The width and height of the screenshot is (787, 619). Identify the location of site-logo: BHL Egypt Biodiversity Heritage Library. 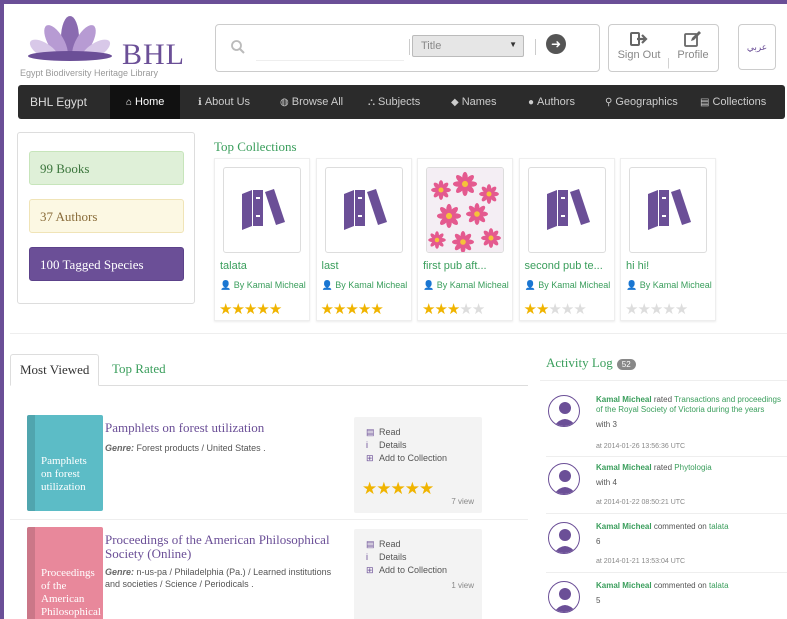
(103, 46).